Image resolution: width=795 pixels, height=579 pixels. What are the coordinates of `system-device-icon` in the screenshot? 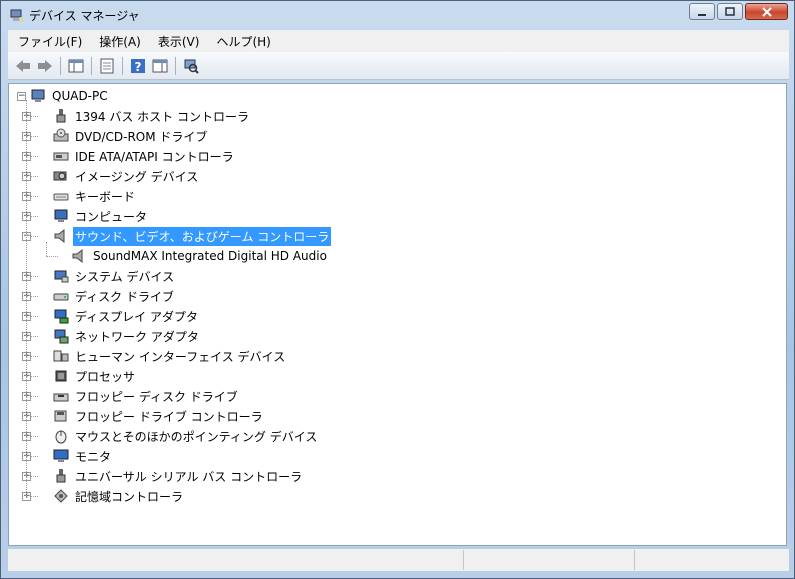 It's located at (61, 276).